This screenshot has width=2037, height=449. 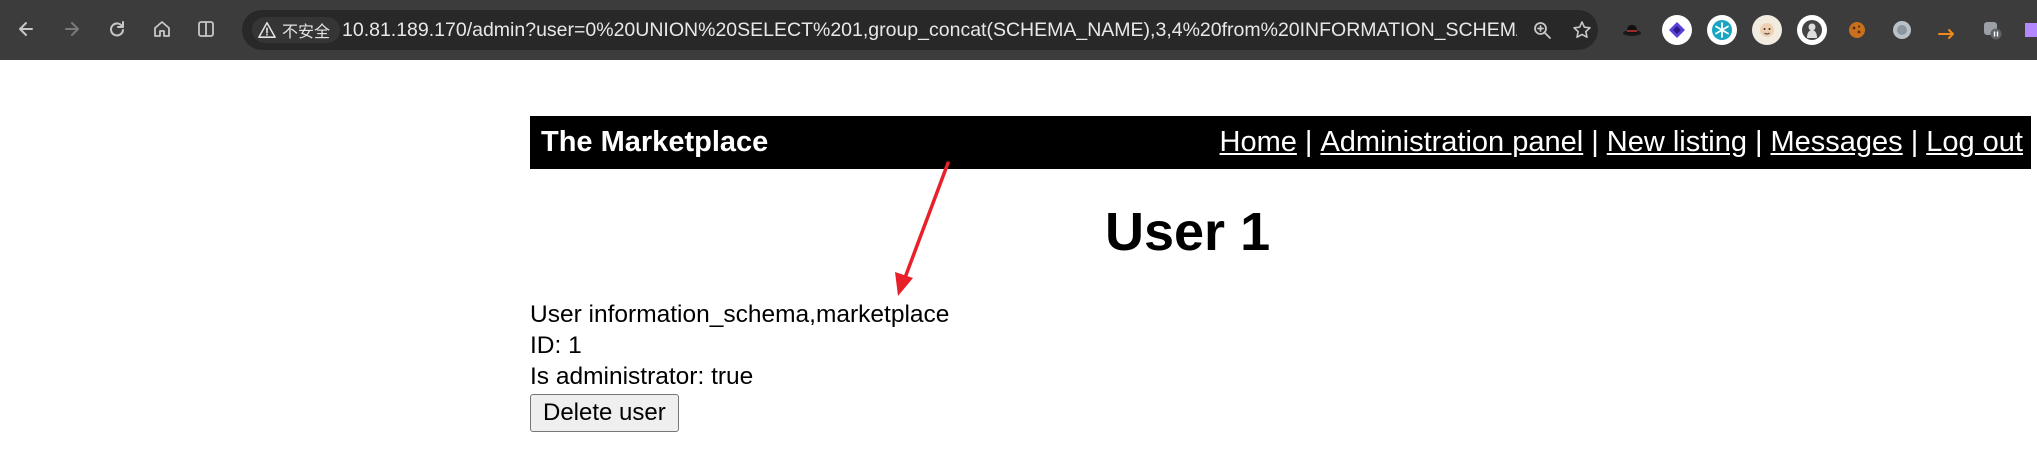 What do you see at coordinates (72, 29) in the screenshot?
I see `forward-icon` at bounding box center [72, 29].